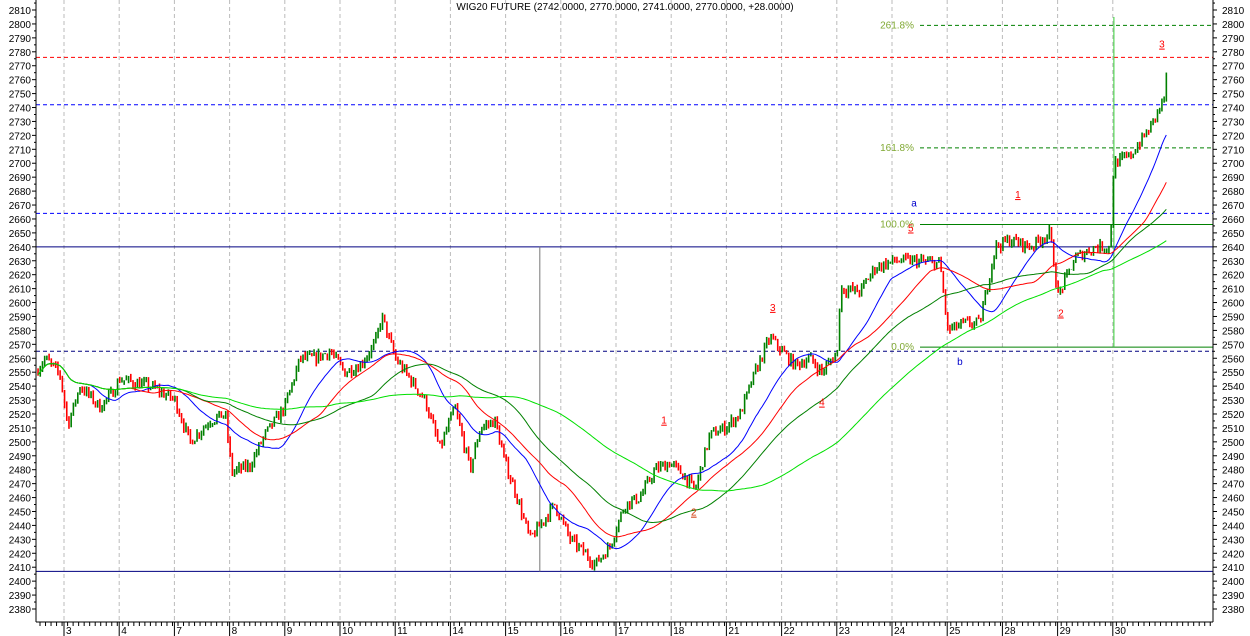  I want to click on y-tick-label-left: 2750, so click(20, 95).